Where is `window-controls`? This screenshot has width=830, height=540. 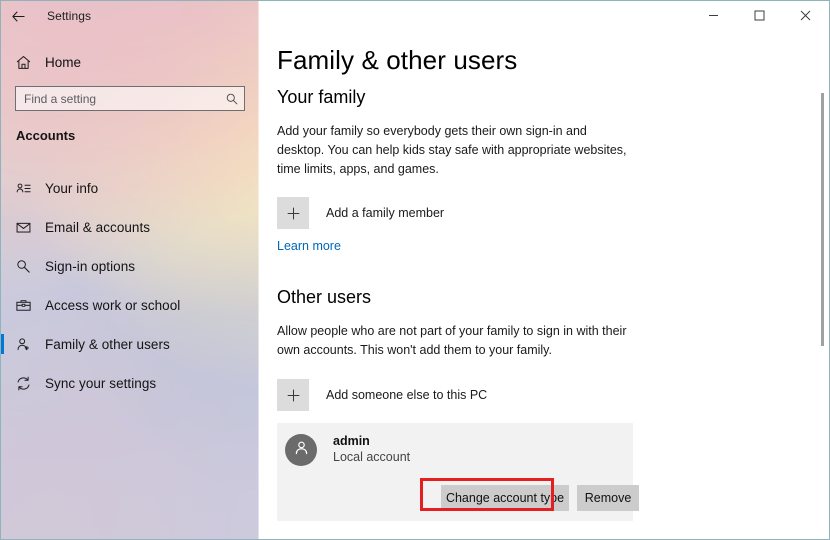 window-controls is located at coordinates (759, 17).